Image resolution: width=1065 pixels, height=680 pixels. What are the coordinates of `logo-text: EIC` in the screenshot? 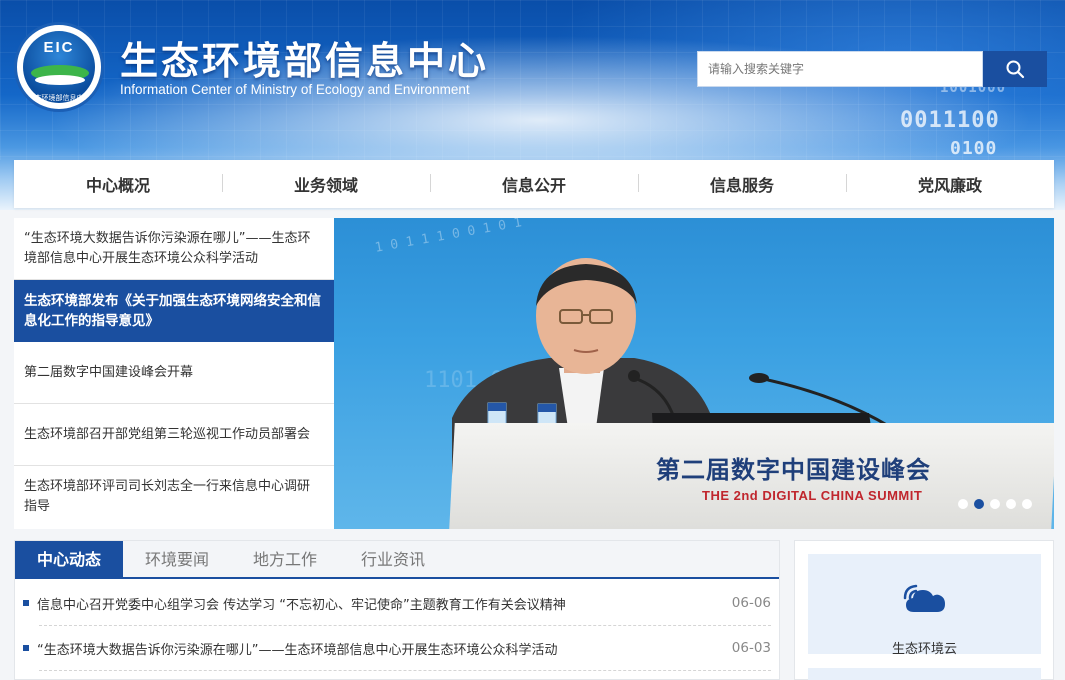 It's located at (59, 47).